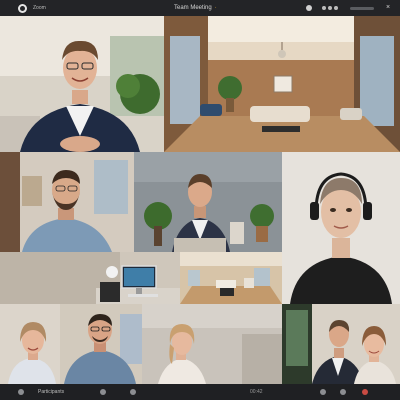 The image size is (400, 400). Describe the element at coordinates (133, 392) in the screenshot. I see `share-screen-icon` at that location.